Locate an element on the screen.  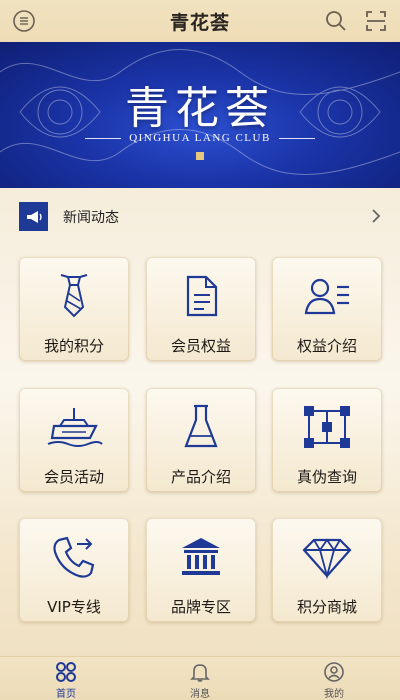
nav-item-messages: 消息 is located at coordinates (200, 680).